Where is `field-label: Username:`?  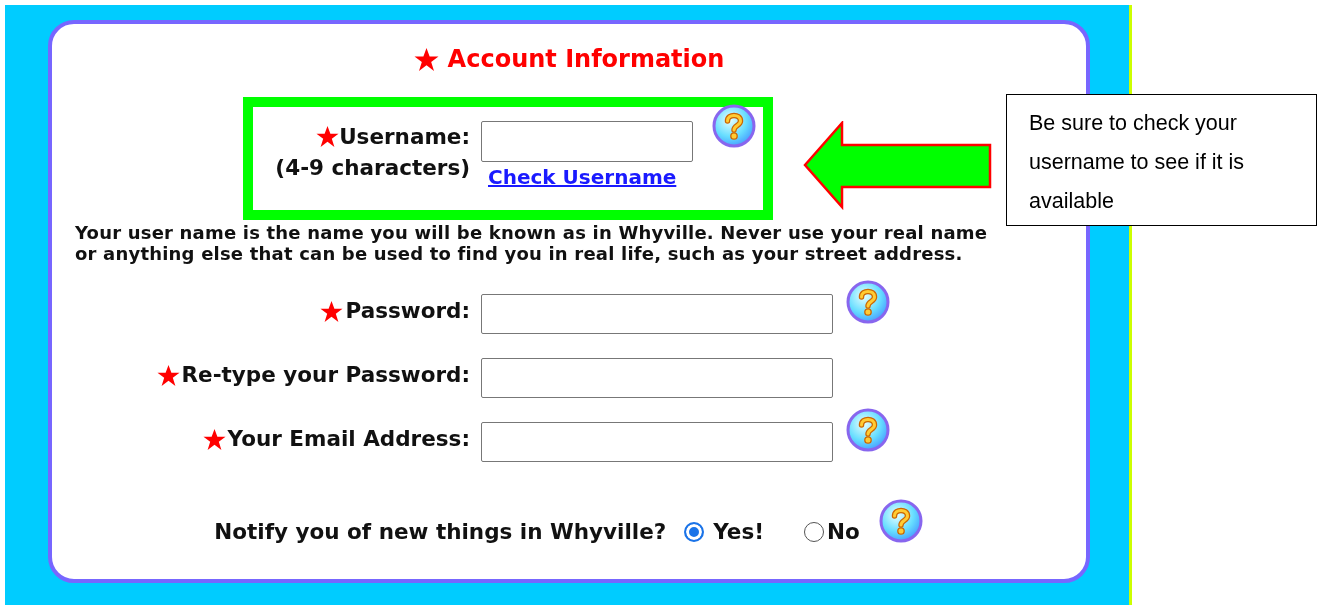 field-label: Username: is located at coordinates (404, 137).